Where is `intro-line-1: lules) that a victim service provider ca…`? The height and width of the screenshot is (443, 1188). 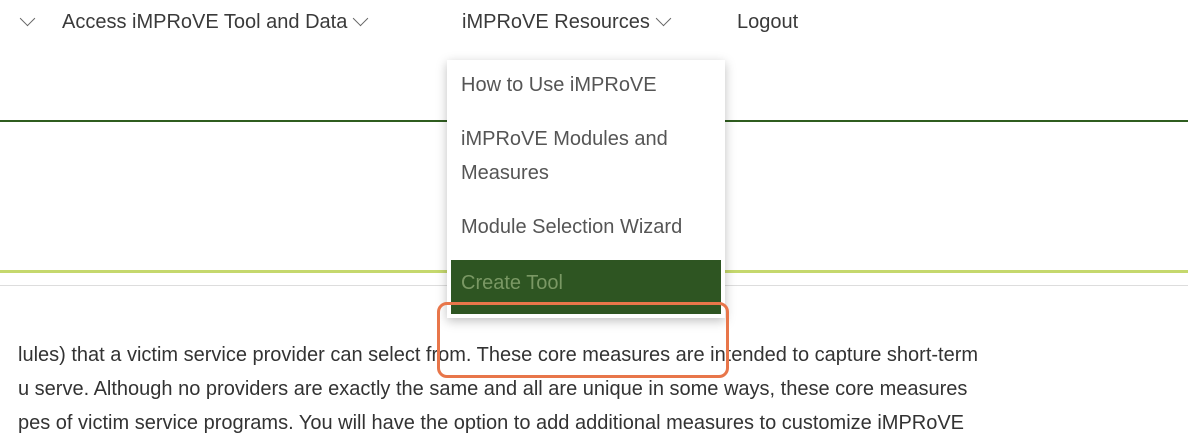
intro-line-1: lules) that a victim service provider ca… is located at coordinates (498, 355).